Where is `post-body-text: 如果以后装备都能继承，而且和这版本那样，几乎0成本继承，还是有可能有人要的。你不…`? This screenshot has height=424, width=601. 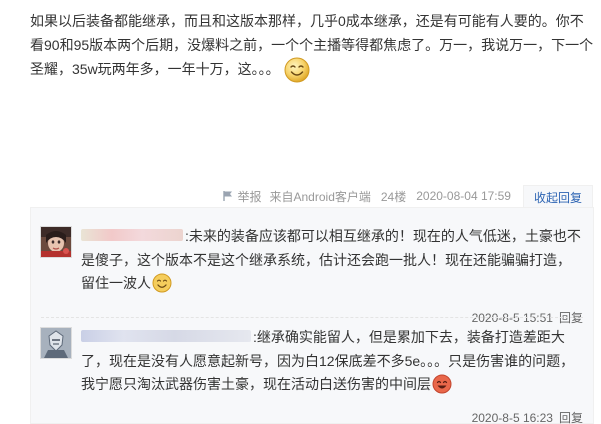 post-body-text: 如果以后装备都能继承，而且和这版本那样，几乎0成本继承，还是有可能有人要的。你不… is located at coordinates (312, 45).